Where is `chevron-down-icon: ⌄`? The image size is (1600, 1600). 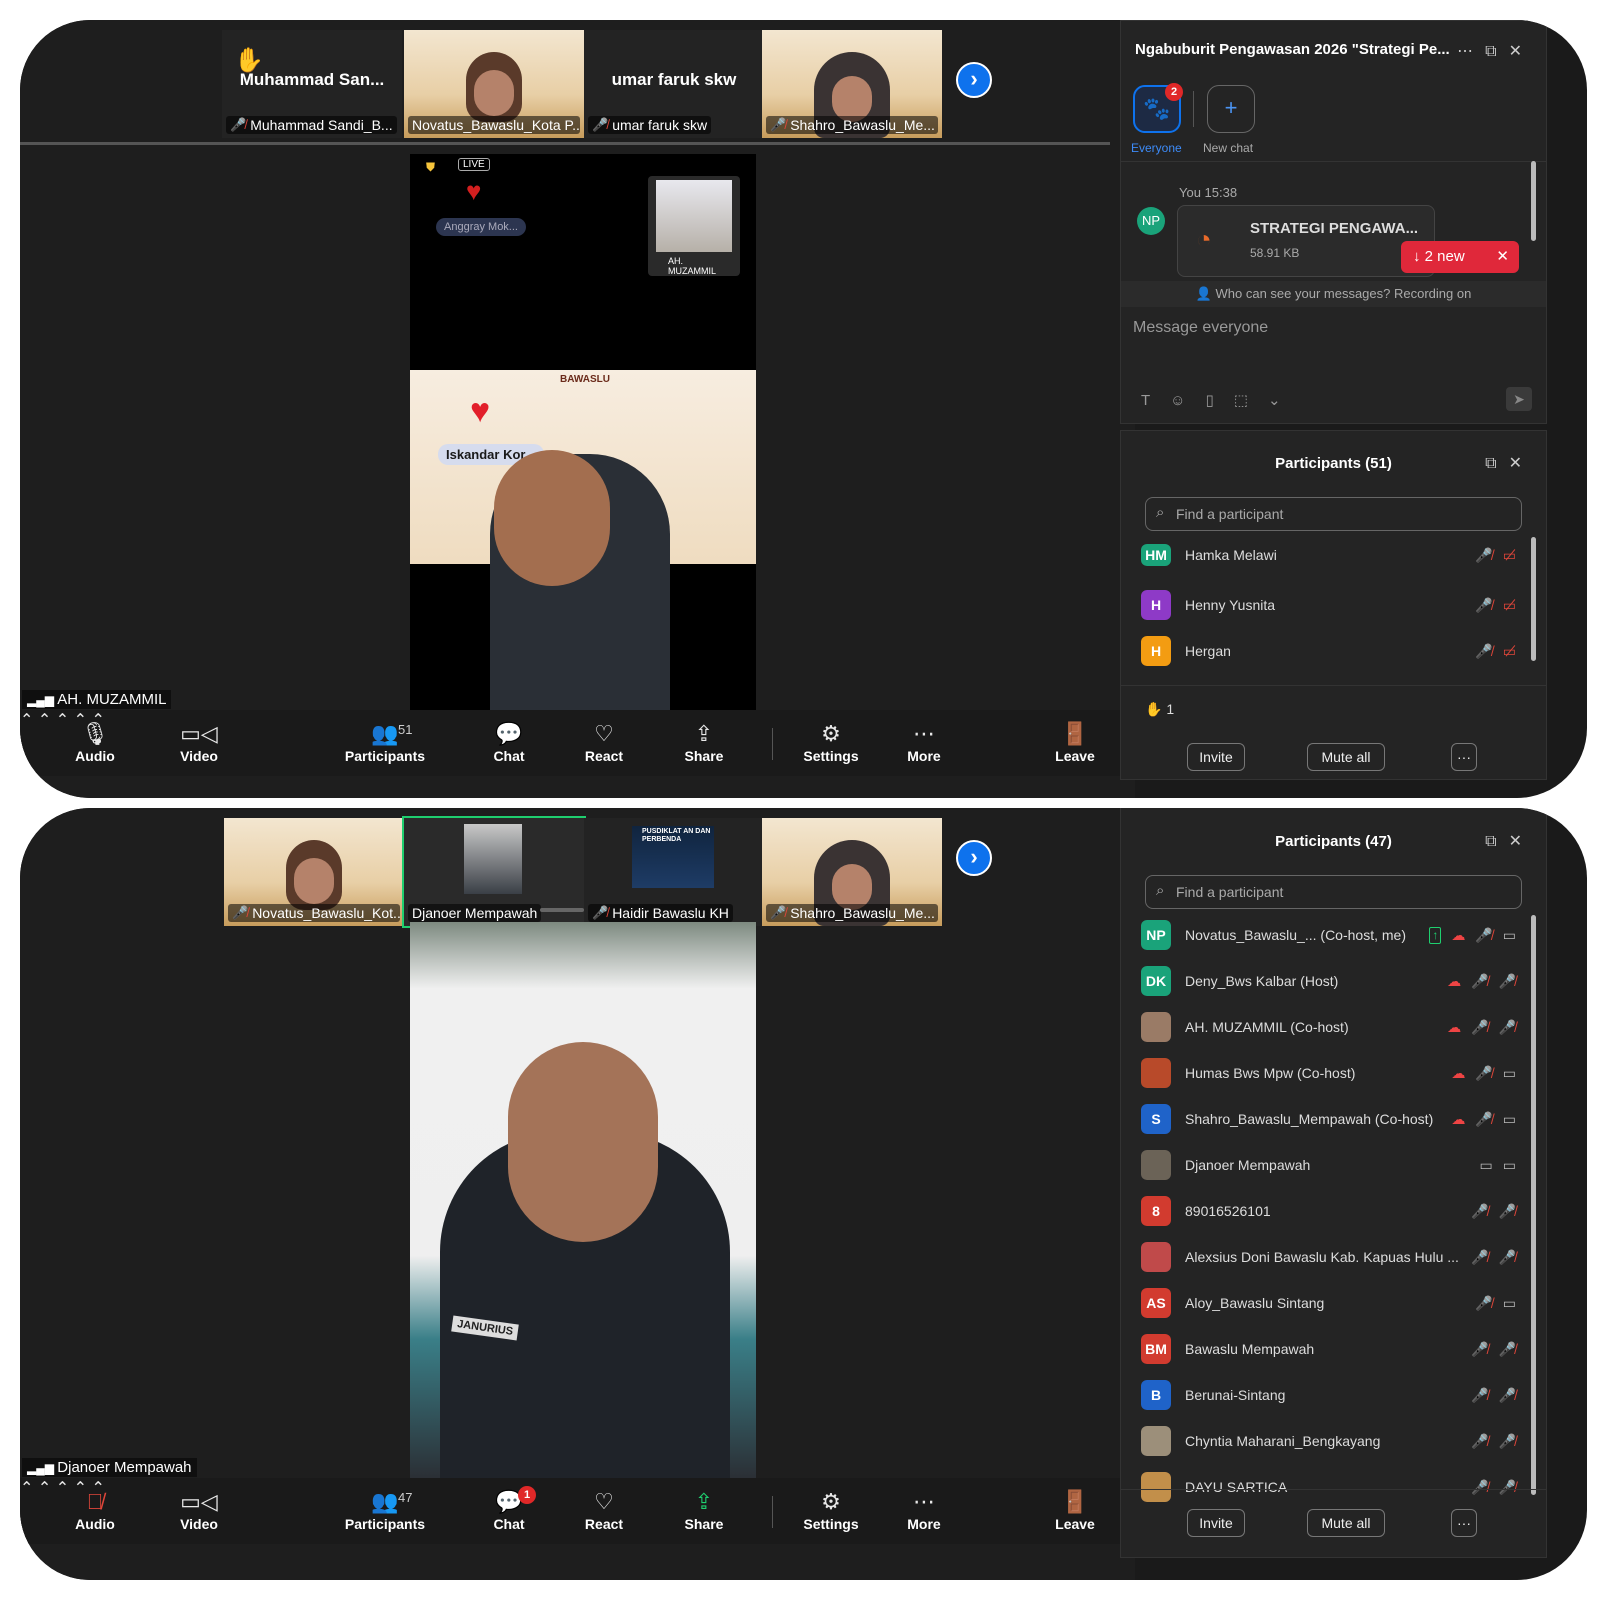 chevron-down-icon: ⌄ is located at coordinates (1284, 400).